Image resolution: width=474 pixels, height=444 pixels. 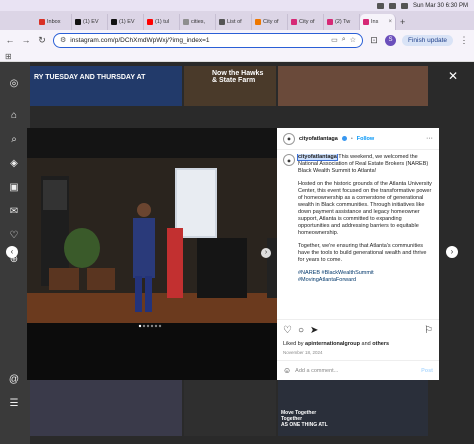 I want to click on share-icon: ➤, so click(x=314, y=330).